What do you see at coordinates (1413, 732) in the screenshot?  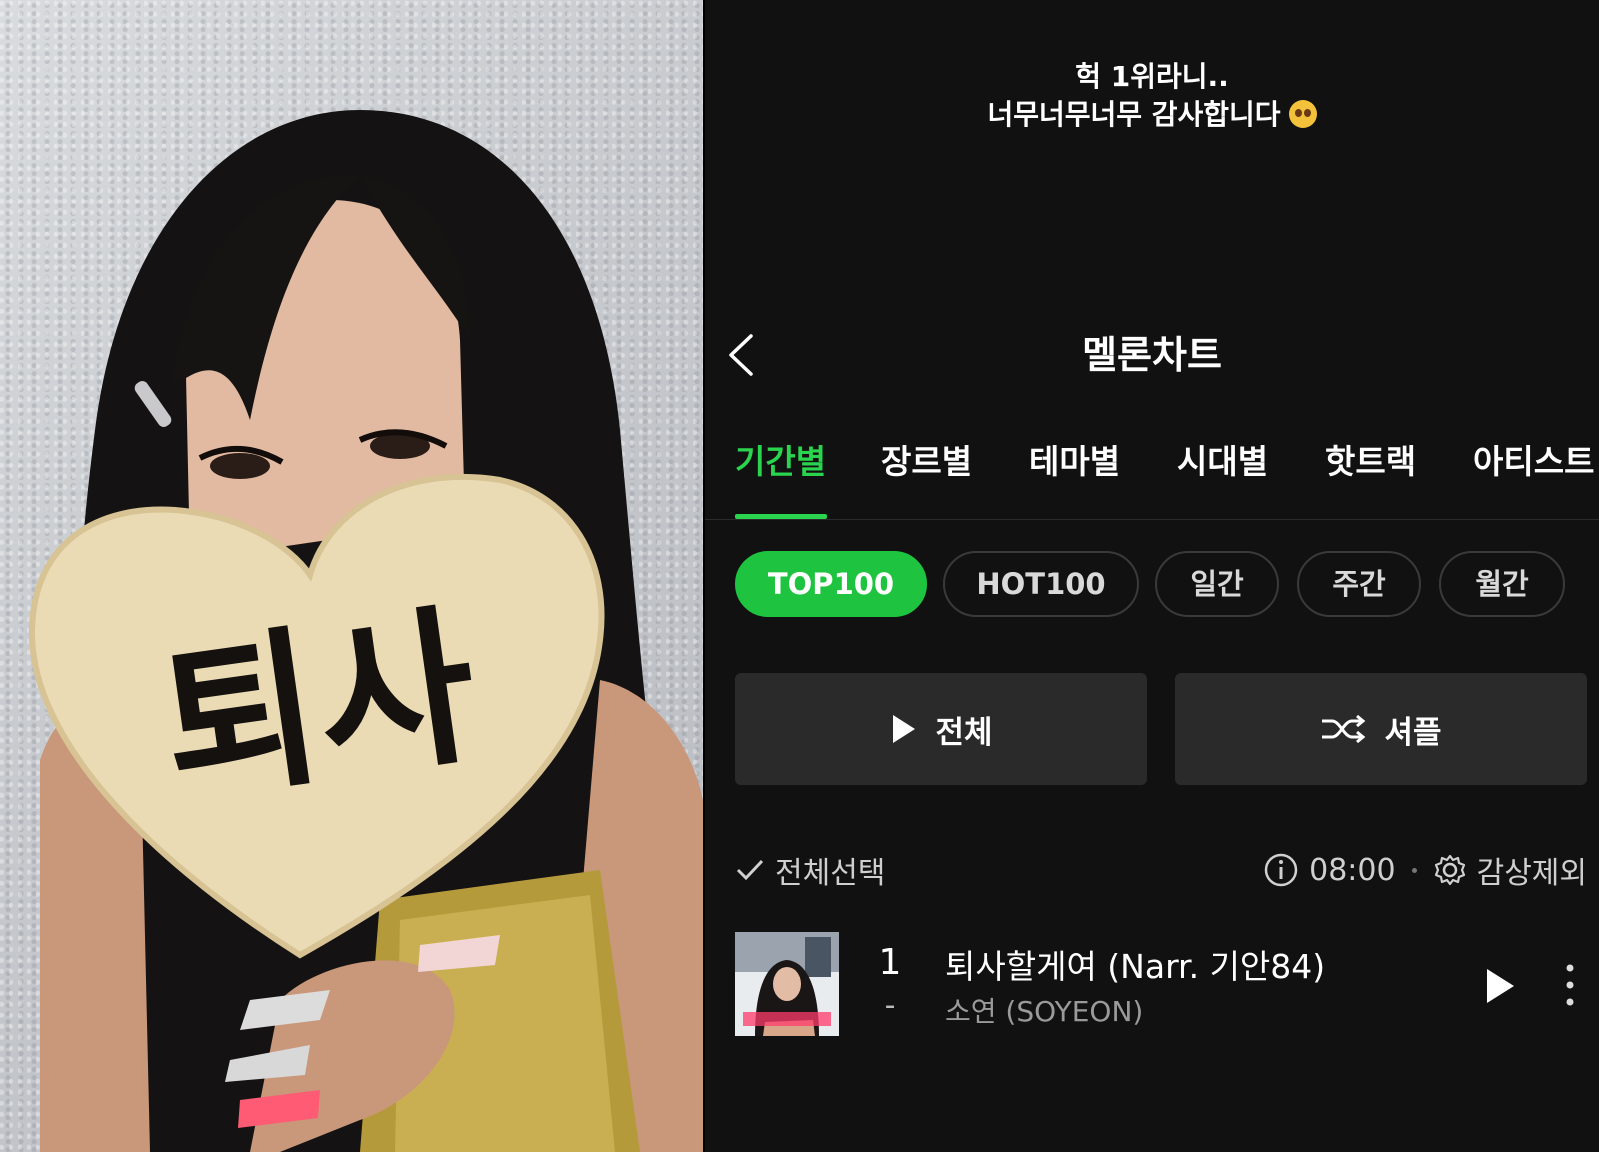 I see `shuffle-label: 셔플` at bounding box center [1413, 732].